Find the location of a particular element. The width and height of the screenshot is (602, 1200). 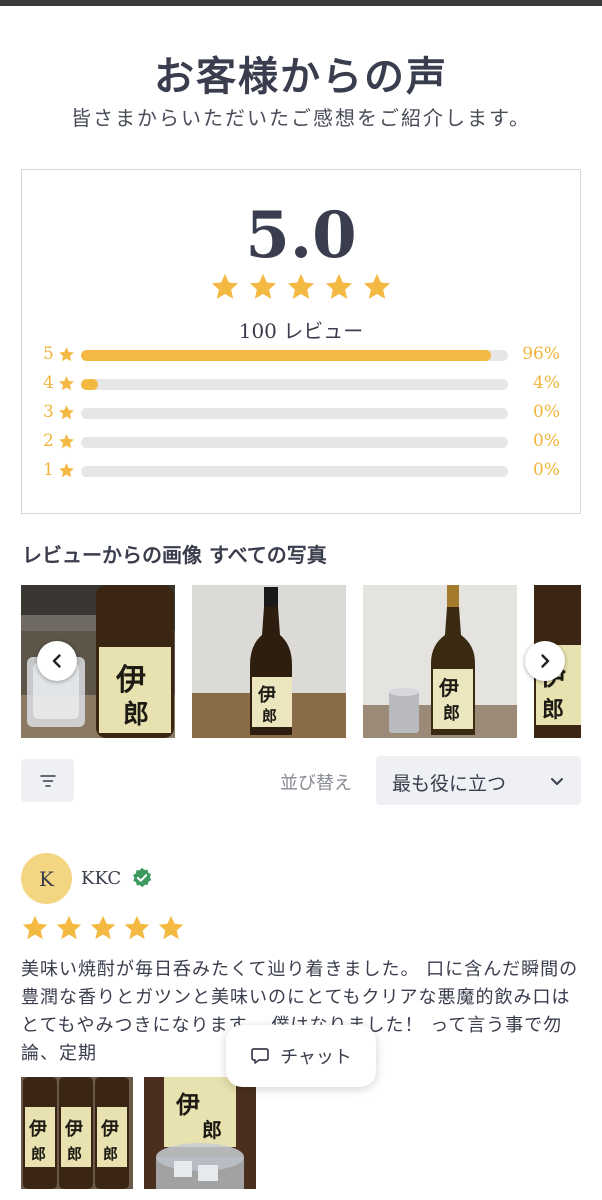

average-stars is located at coordinates (301, 287).